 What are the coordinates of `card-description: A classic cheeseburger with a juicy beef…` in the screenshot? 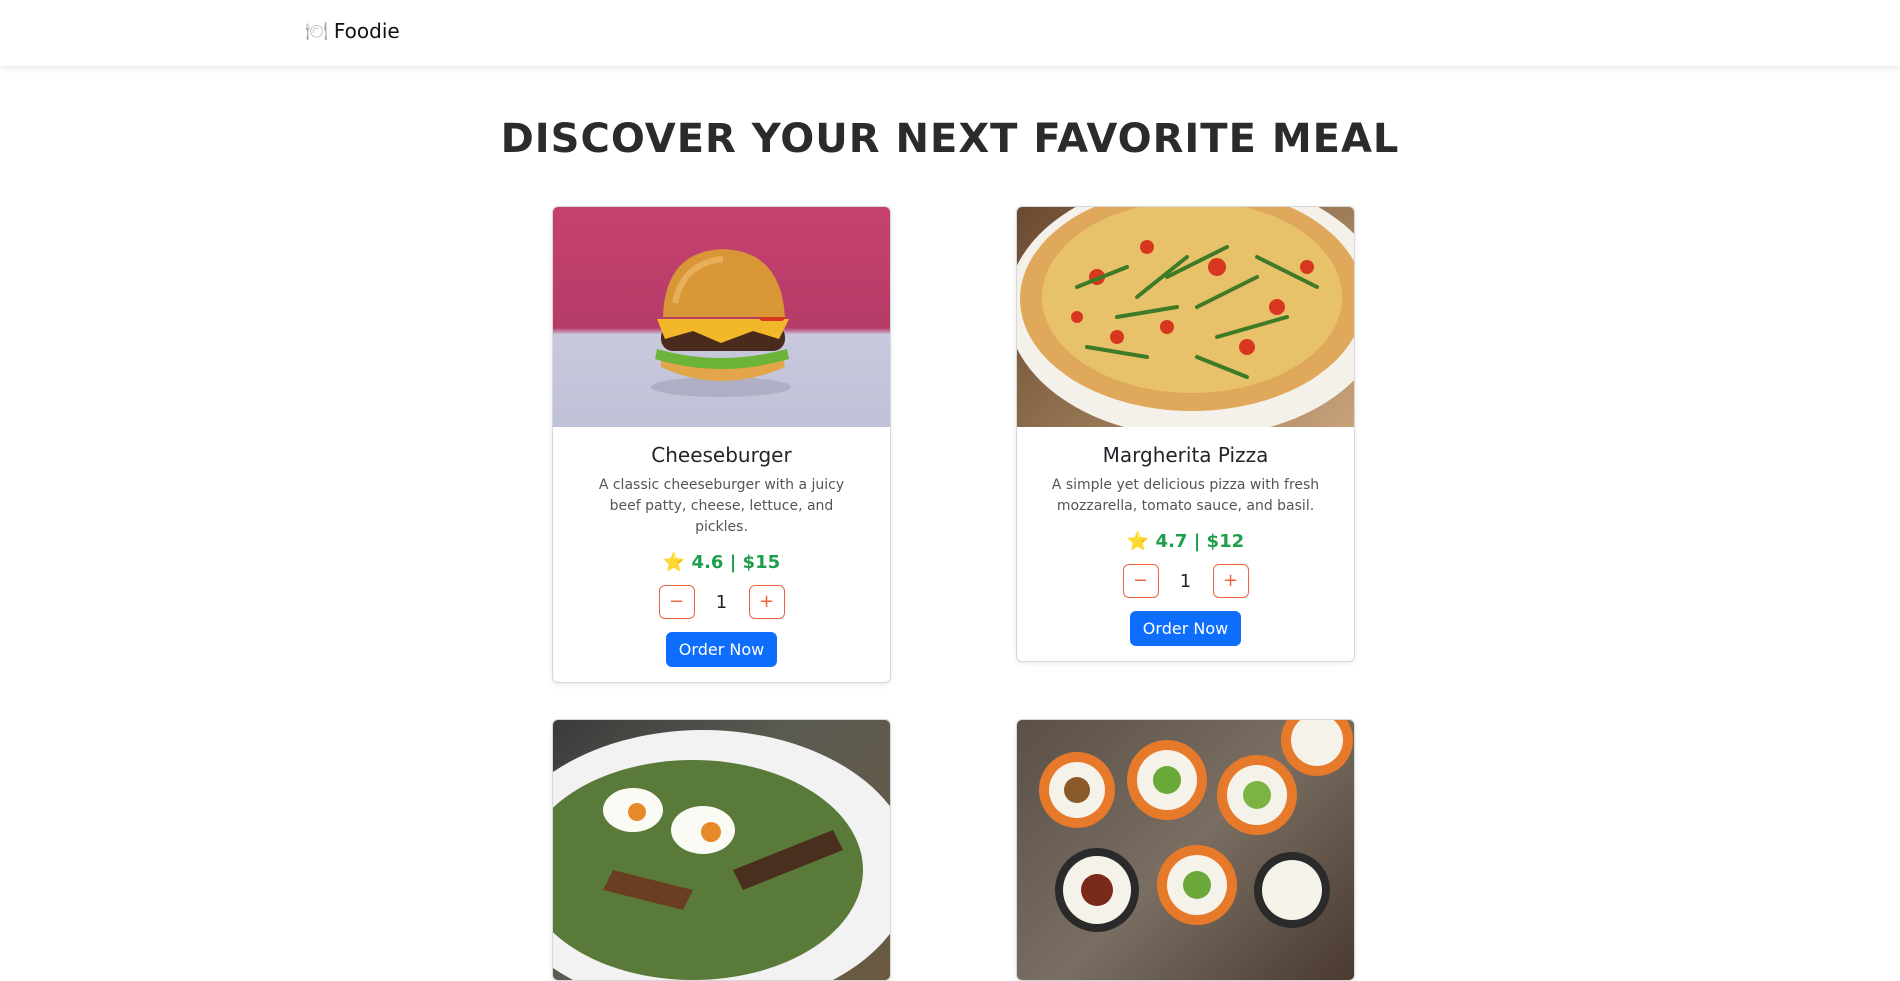 It's located at (721, 506).